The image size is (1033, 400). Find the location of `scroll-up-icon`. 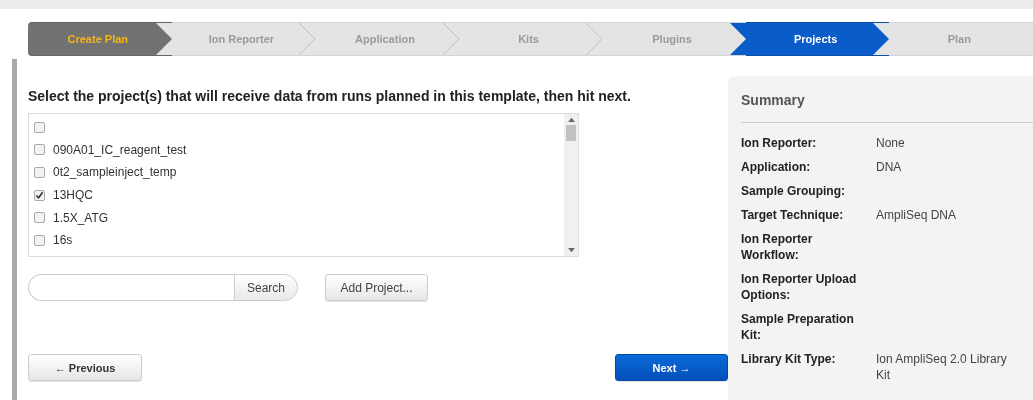

scroll-up-icon is located at coordinates (571, 119).